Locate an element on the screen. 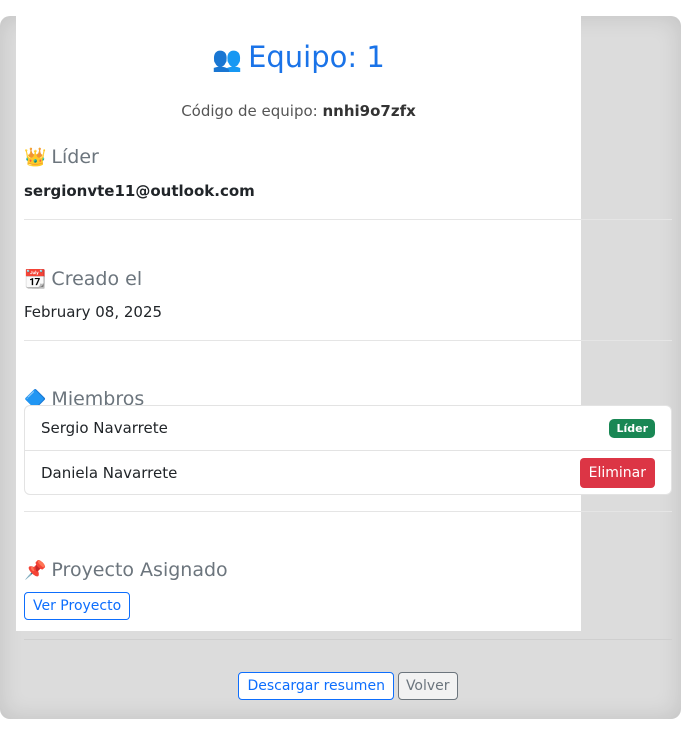 The width and height of the screenshot is (696, 735). back-button: Volver is located at coordinates (427, 686).